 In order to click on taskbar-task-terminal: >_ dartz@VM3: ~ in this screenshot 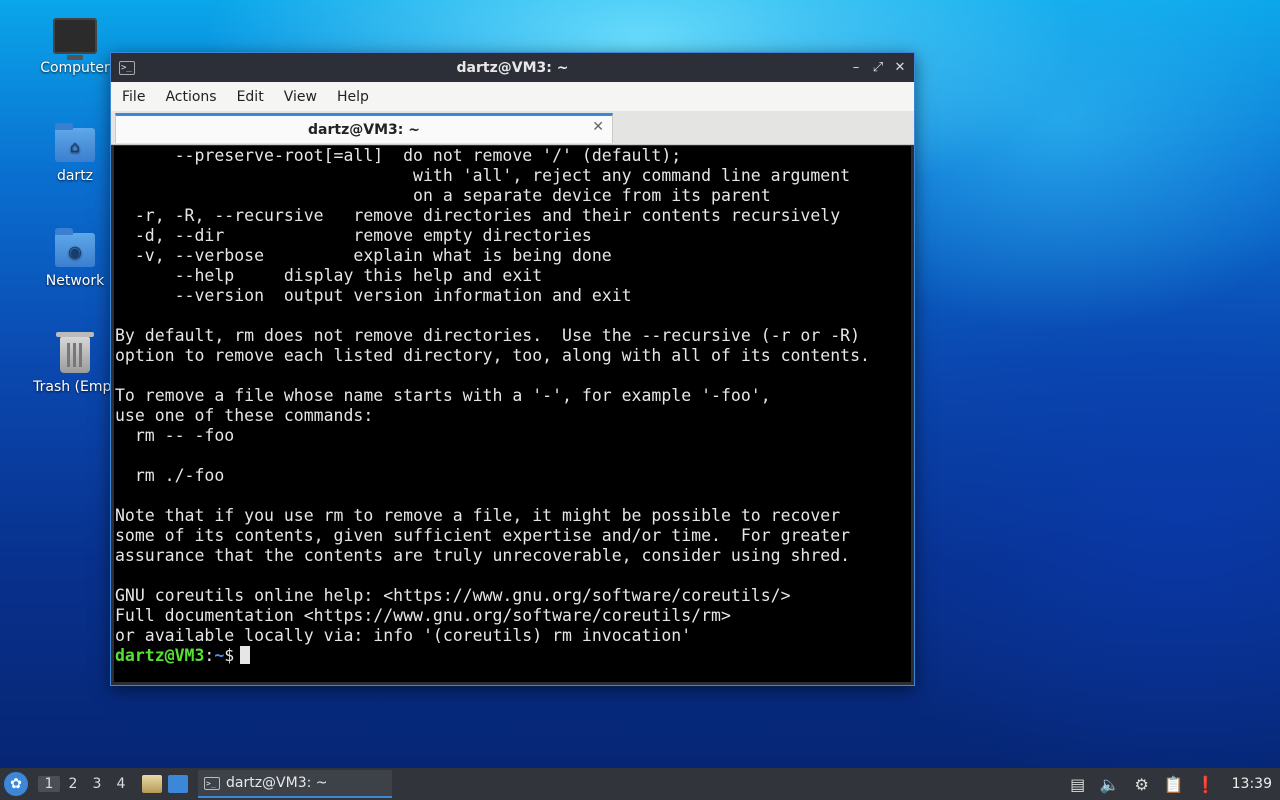, I will do `click(295, 784)`.